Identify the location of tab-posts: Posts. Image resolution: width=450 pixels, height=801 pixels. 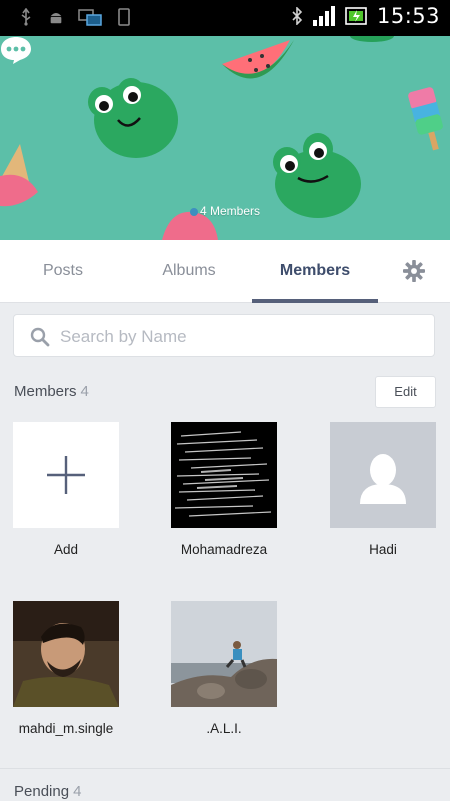
(63, 271).